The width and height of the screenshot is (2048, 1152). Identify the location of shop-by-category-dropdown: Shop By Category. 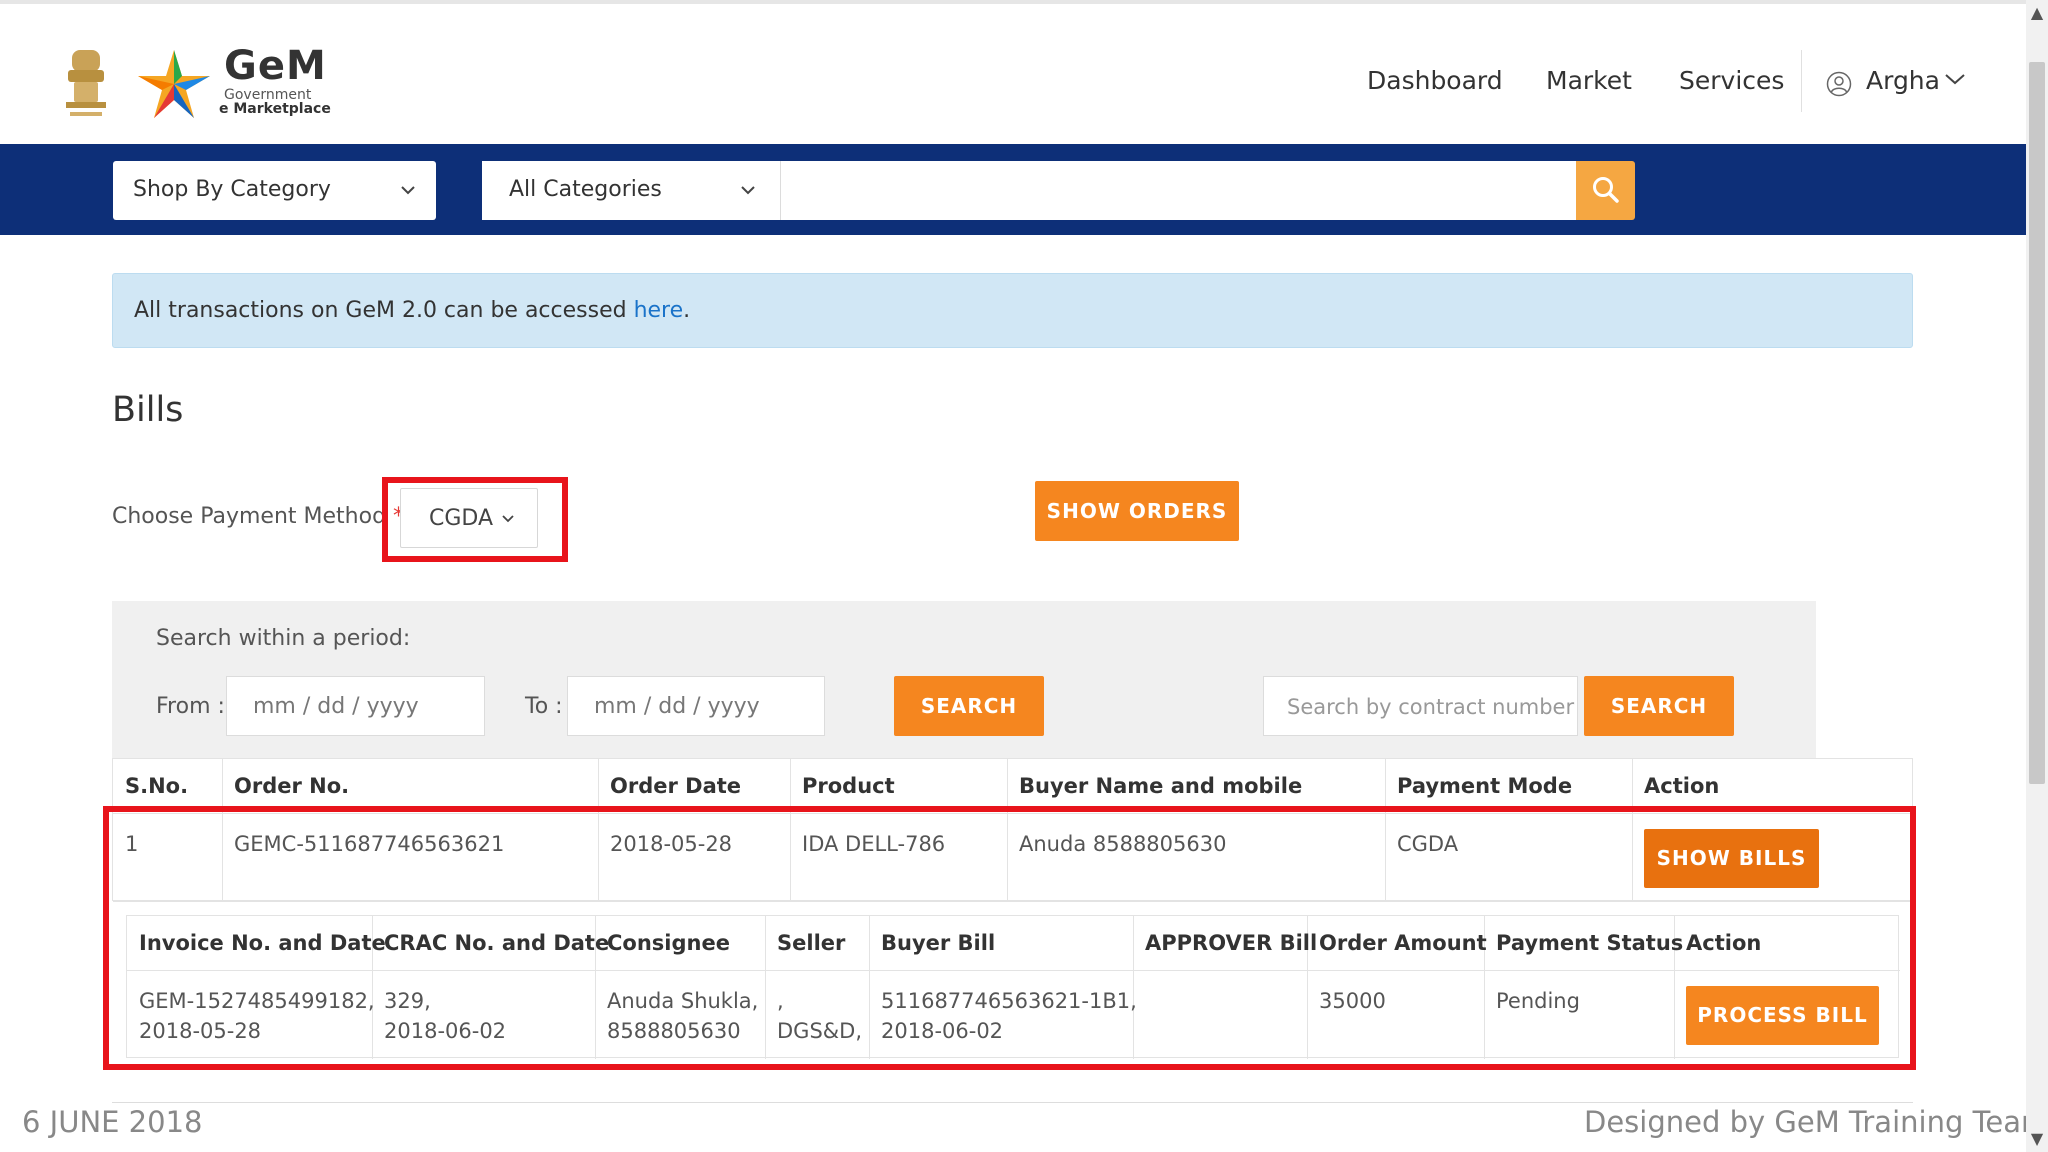
(274, 190).